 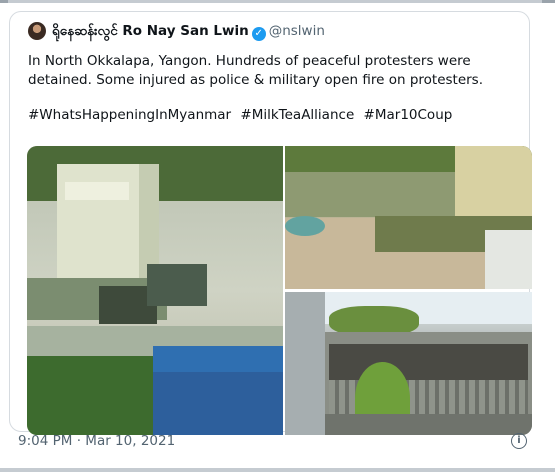 What do you see at coordinates (408, 363) in the screenshot?
I see `photo-bottom-right` at bounding box center [408, 363].